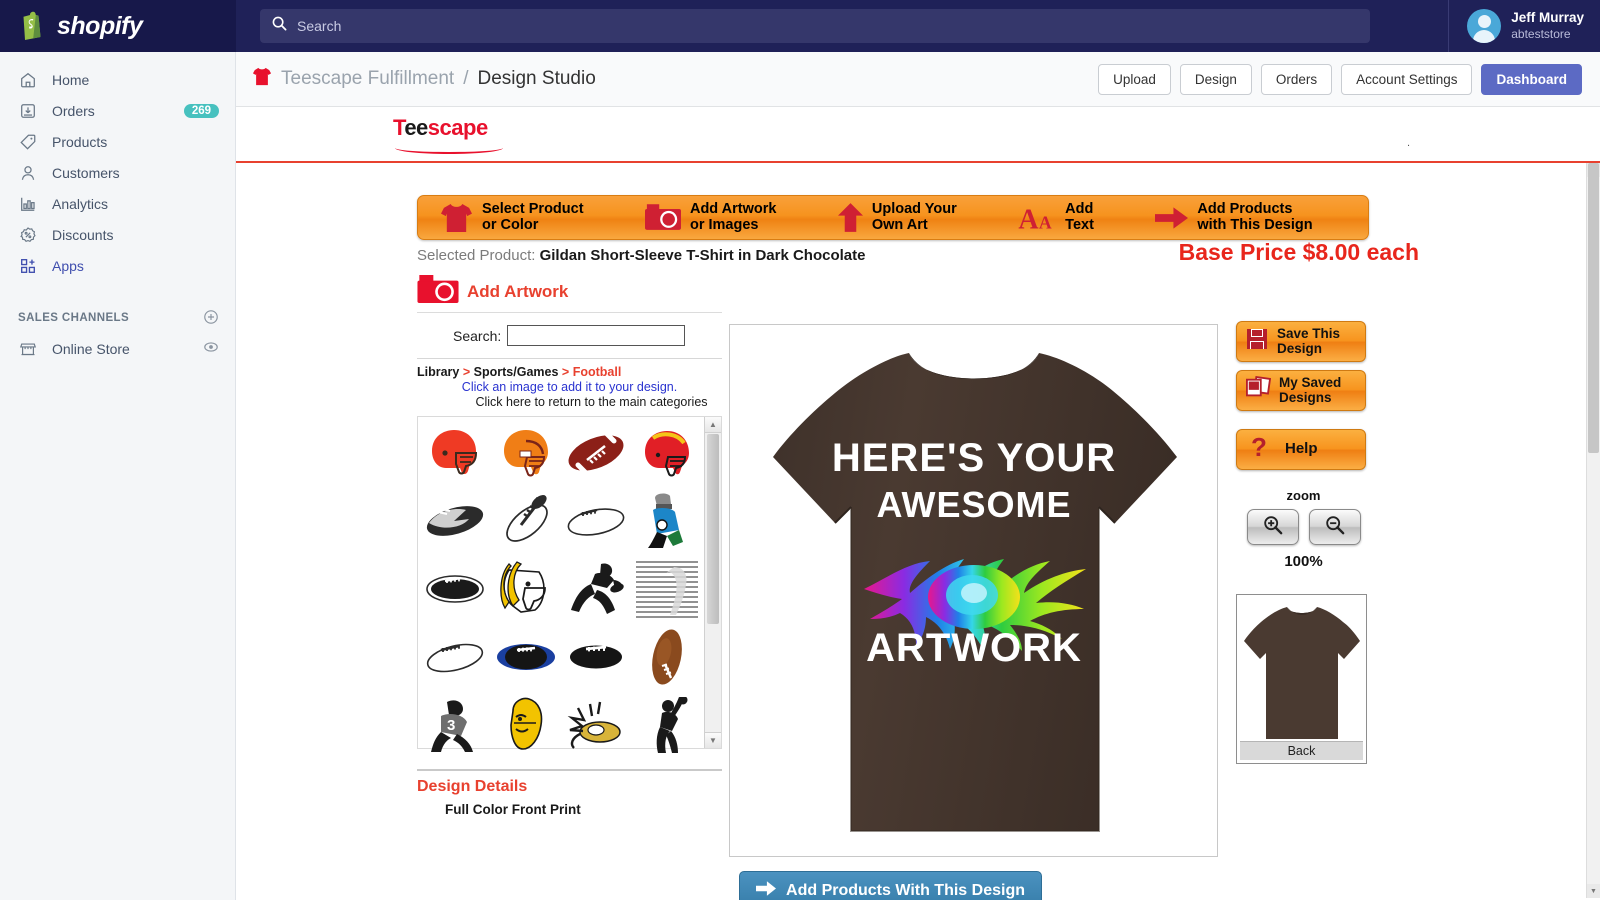 This screenshot has height=900, width=1600. I want to click on my-saved-designs-button: My Saved Designs, so click(1301, 390).